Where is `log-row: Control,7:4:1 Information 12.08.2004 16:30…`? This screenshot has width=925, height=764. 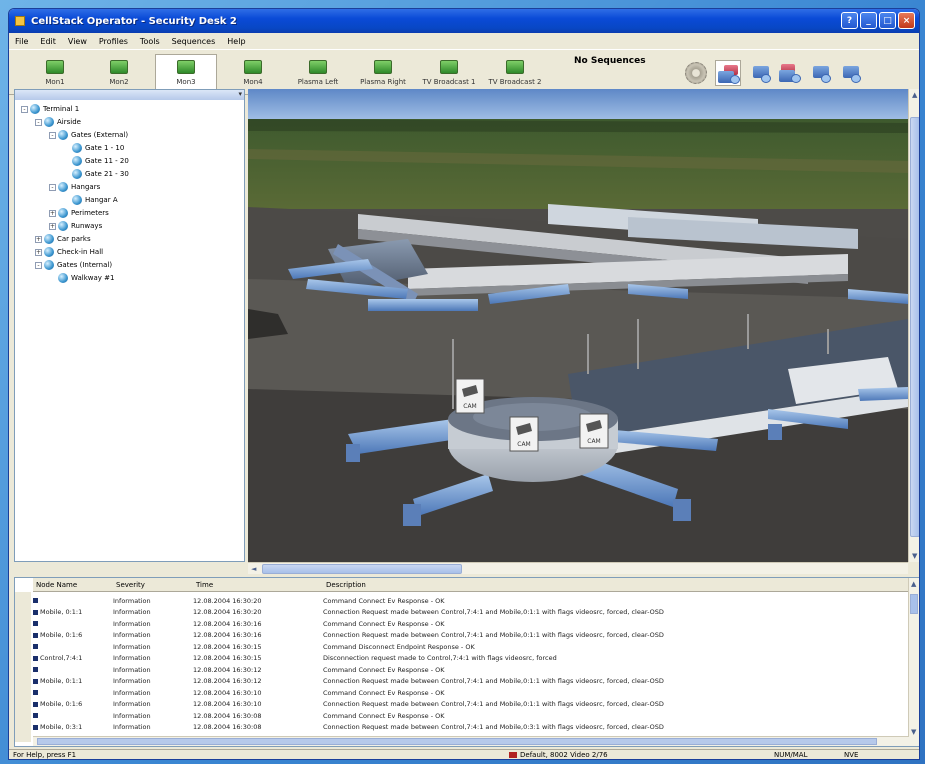 log-row: Control,7:4:1 Information 12.08.2004 16:30… is located at coordinates (473, 658).